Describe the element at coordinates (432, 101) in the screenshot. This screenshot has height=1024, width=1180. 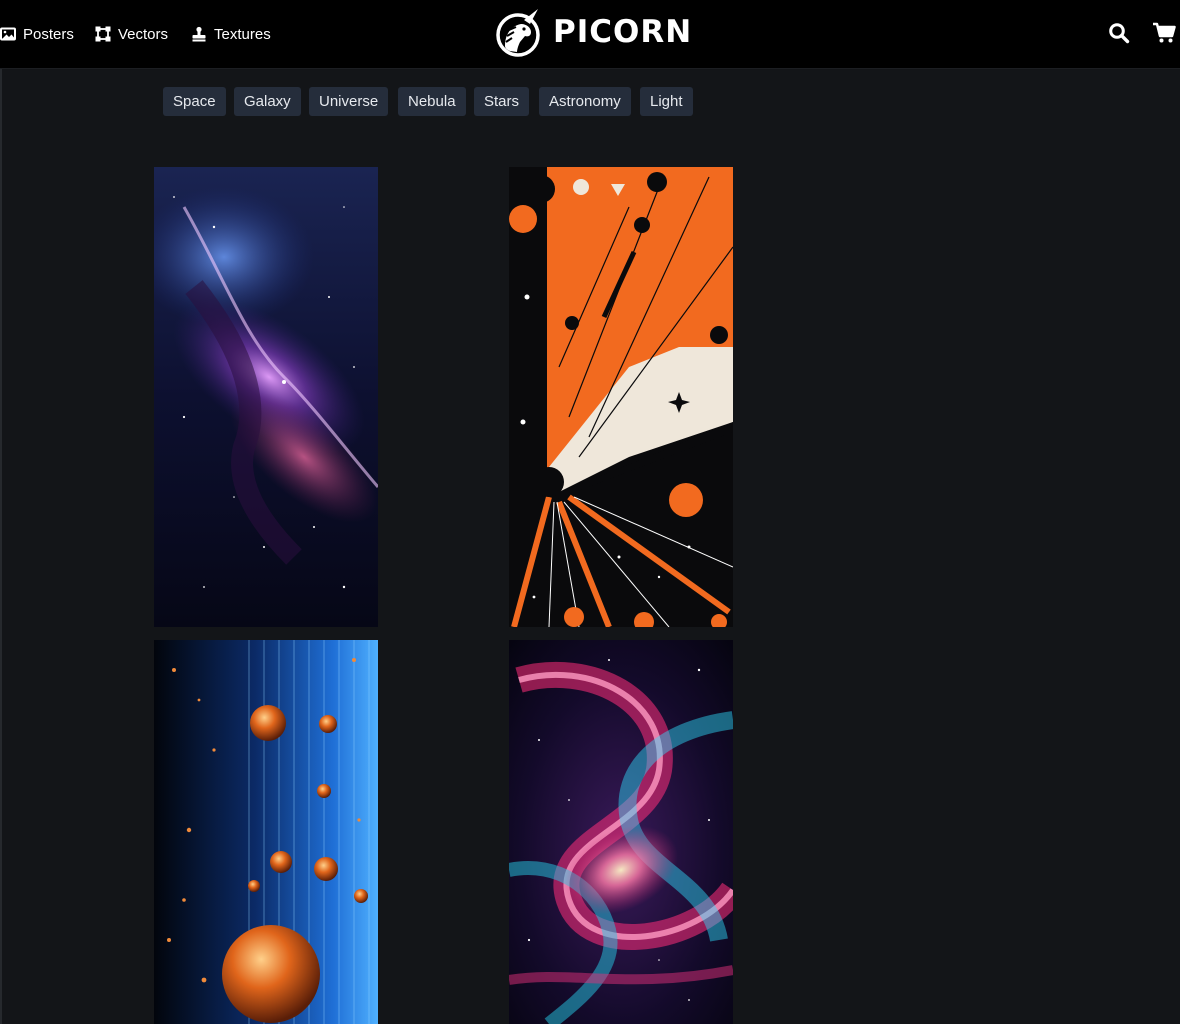
I see `tag-nebula: Nebula` at that location.